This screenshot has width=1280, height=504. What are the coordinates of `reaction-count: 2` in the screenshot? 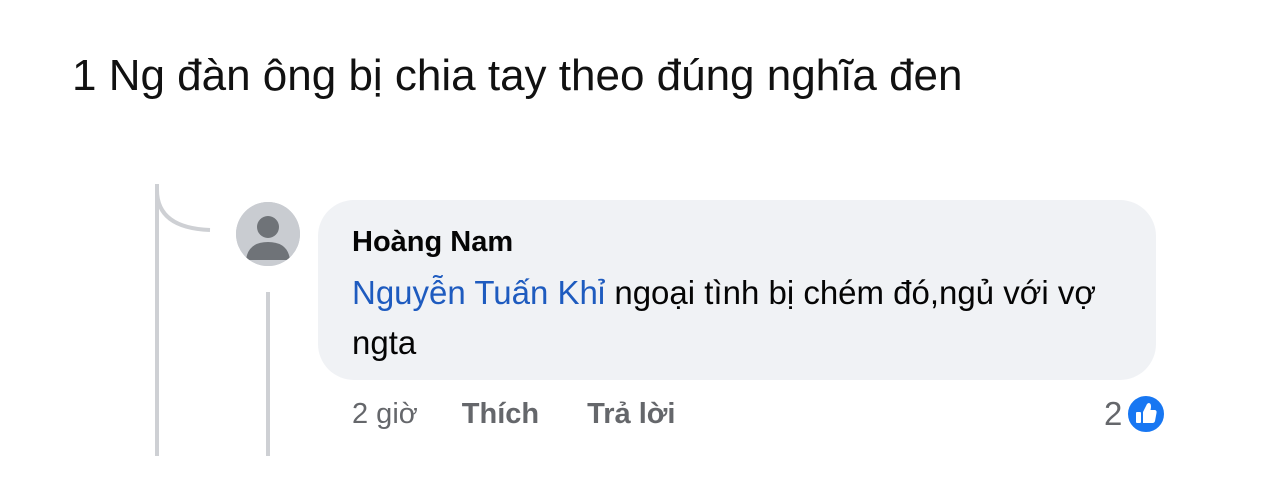 It's located at (1113, 413).